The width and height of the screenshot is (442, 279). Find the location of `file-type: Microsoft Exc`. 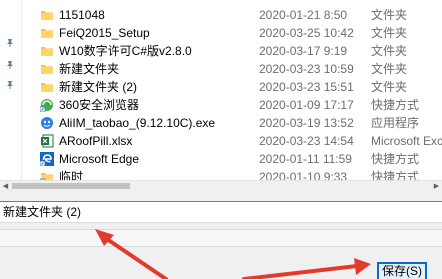

file-type: Microsoft Exc is located at coordinates (406, 141).